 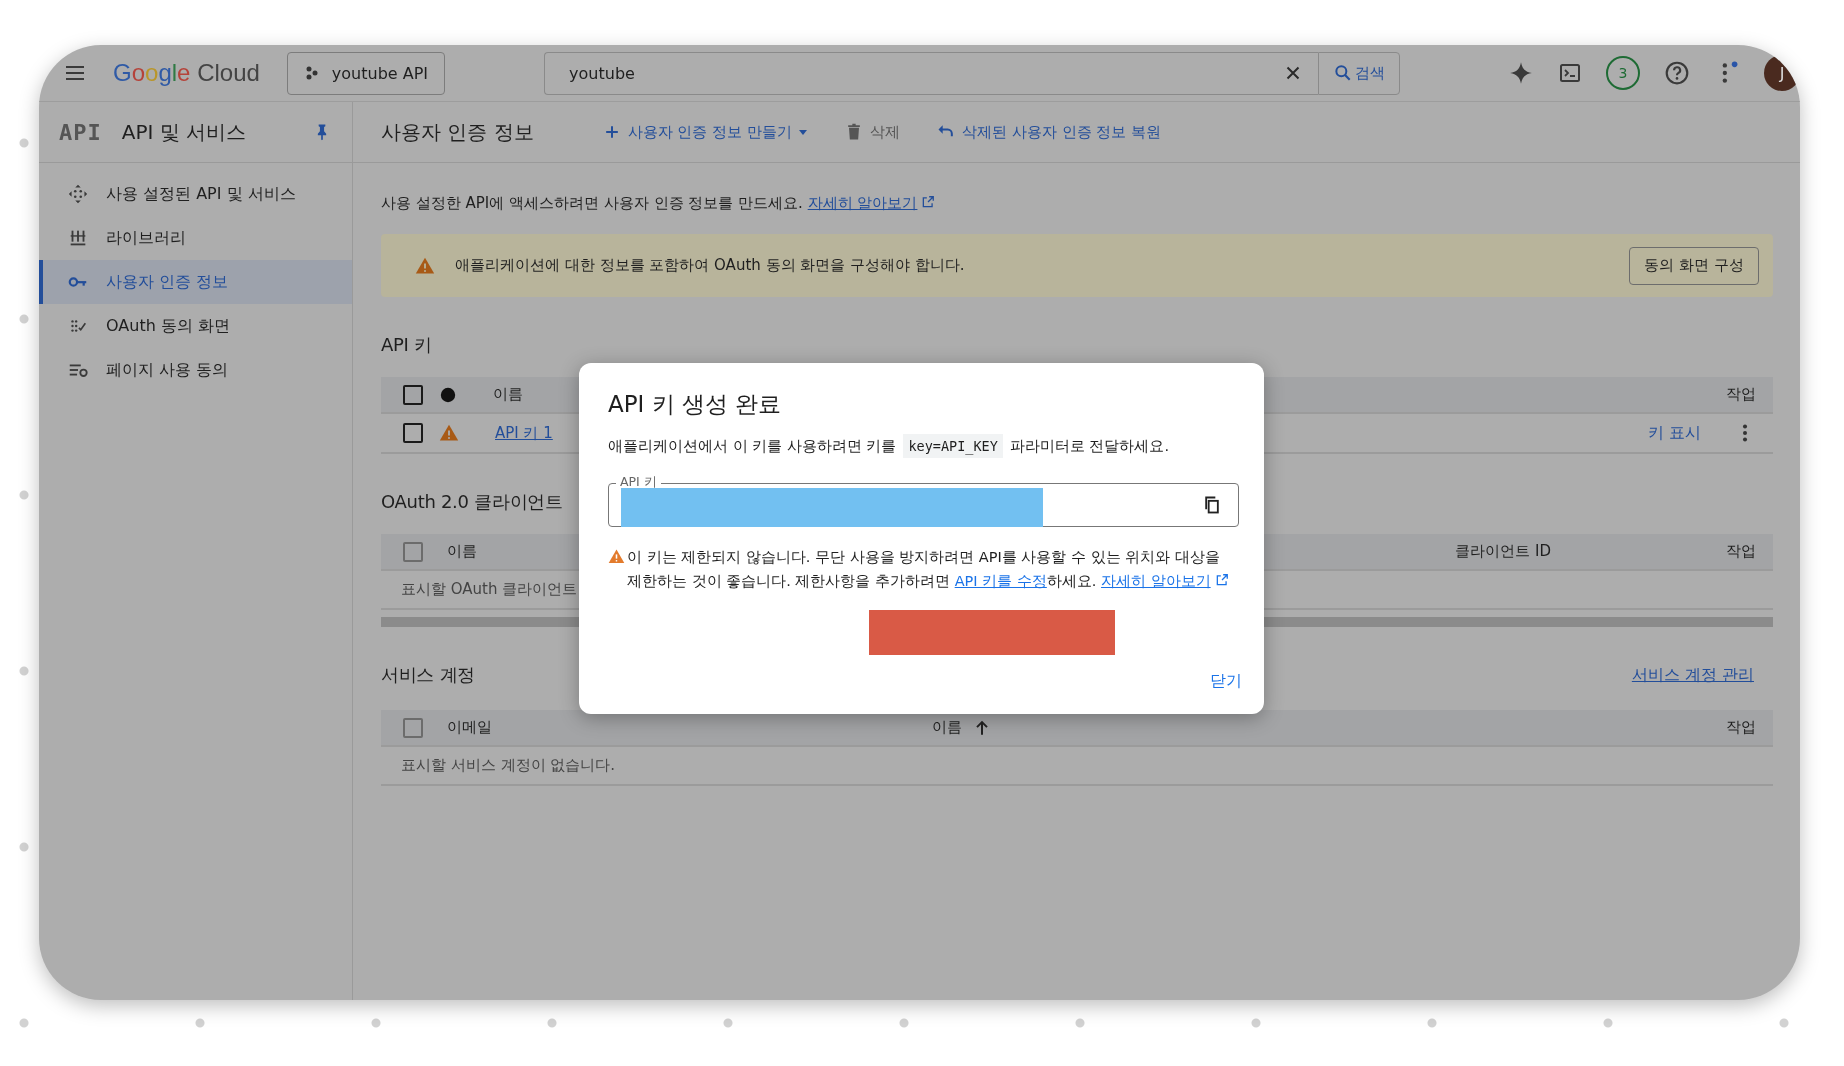 What do you see at coordinates (1745, 433) in the screenshot?
I see `more-icon` at bounding box center [1745, 433].